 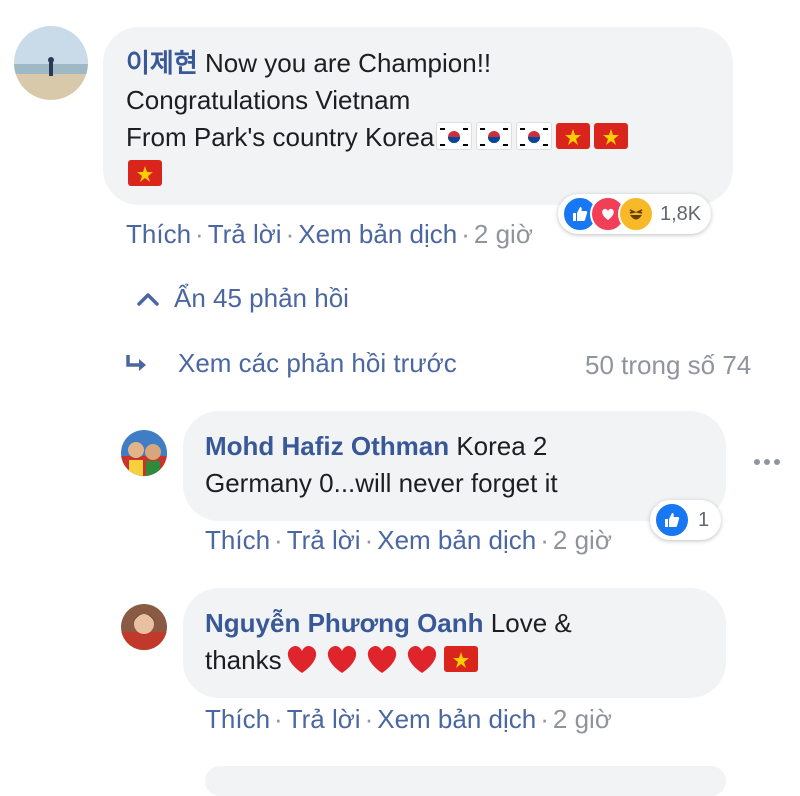 I want to click on view-previous-label: Xem các phản hồi trước, so click(x=317, y=363).